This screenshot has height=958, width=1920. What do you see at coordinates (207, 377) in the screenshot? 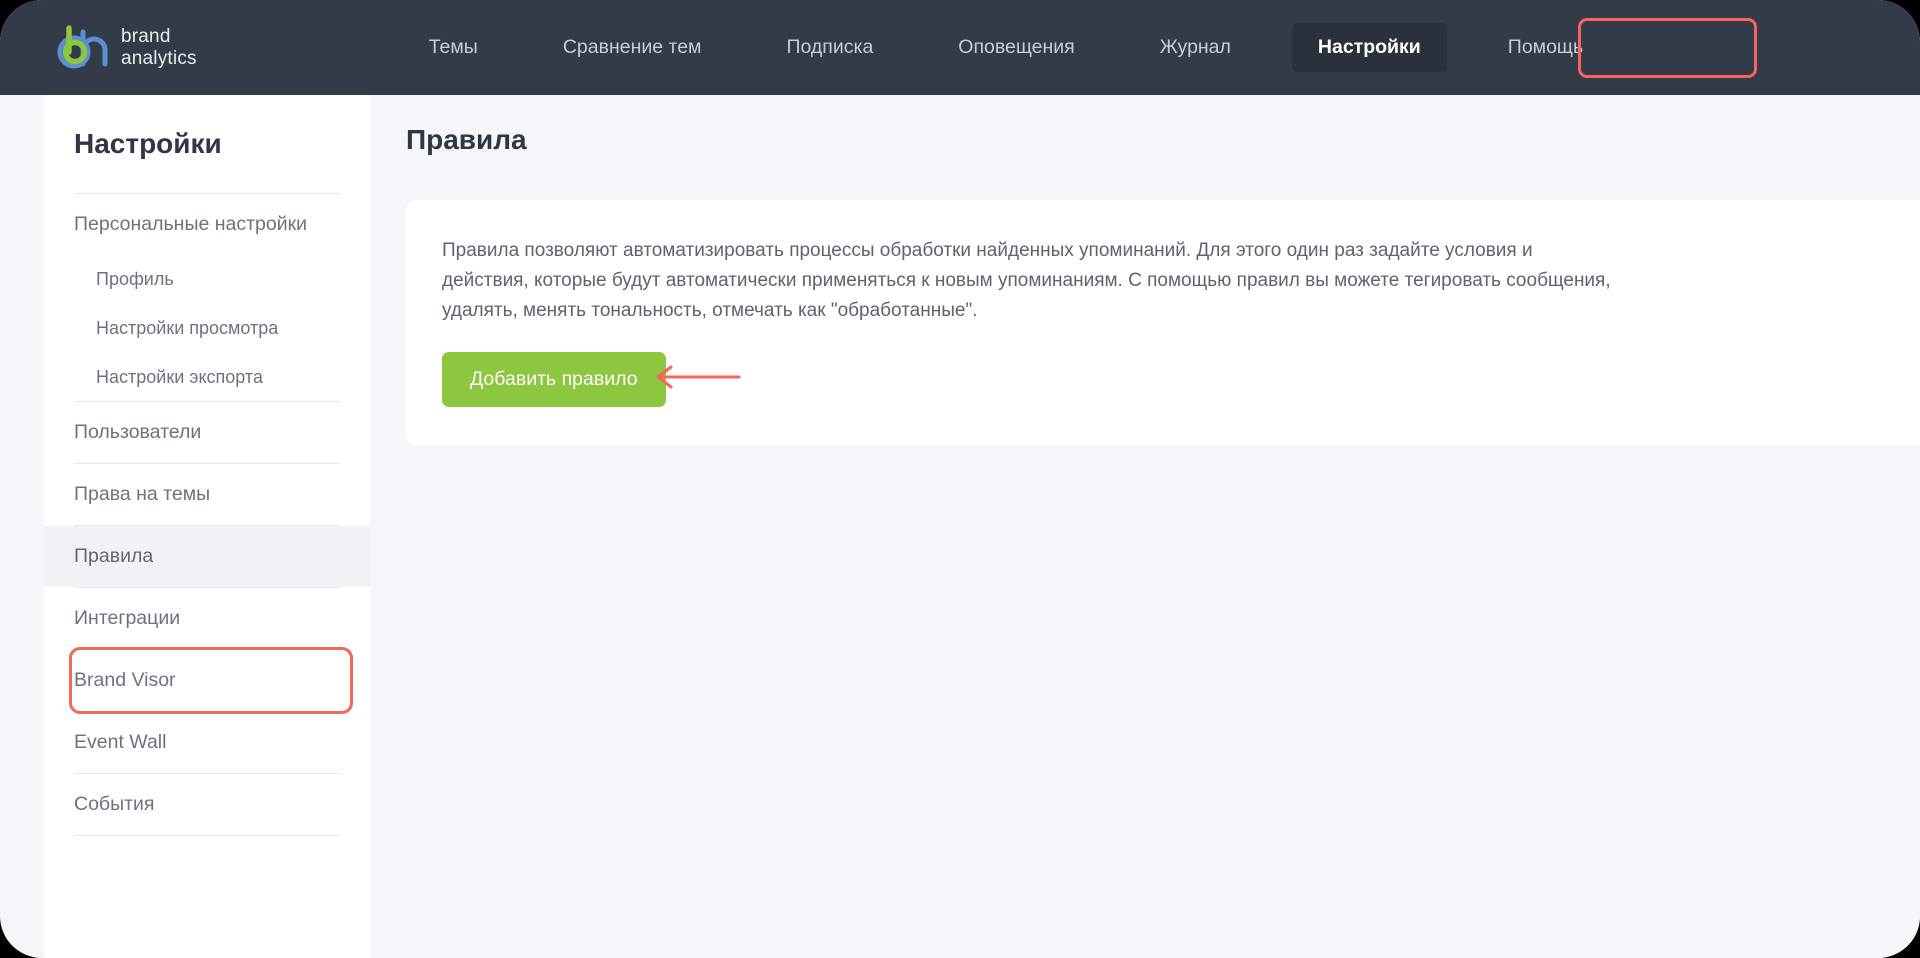
I see `sidebar-item-export-settings: Настройки экспорта` at bounding box center [207, 377].